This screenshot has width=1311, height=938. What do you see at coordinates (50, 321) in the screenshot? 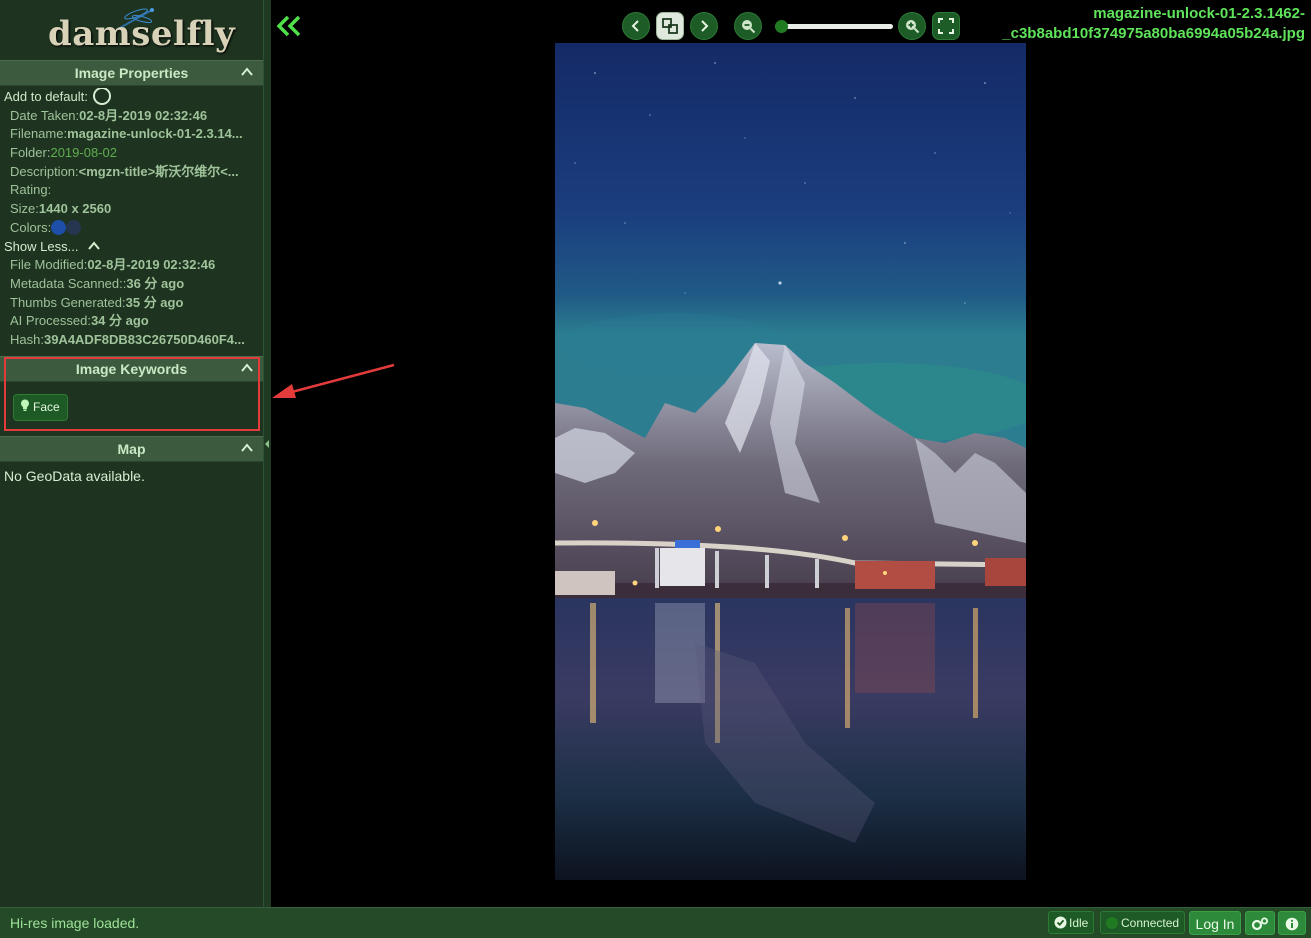
I see `property-label: AI Processed:` at bounding box center [50, 321].